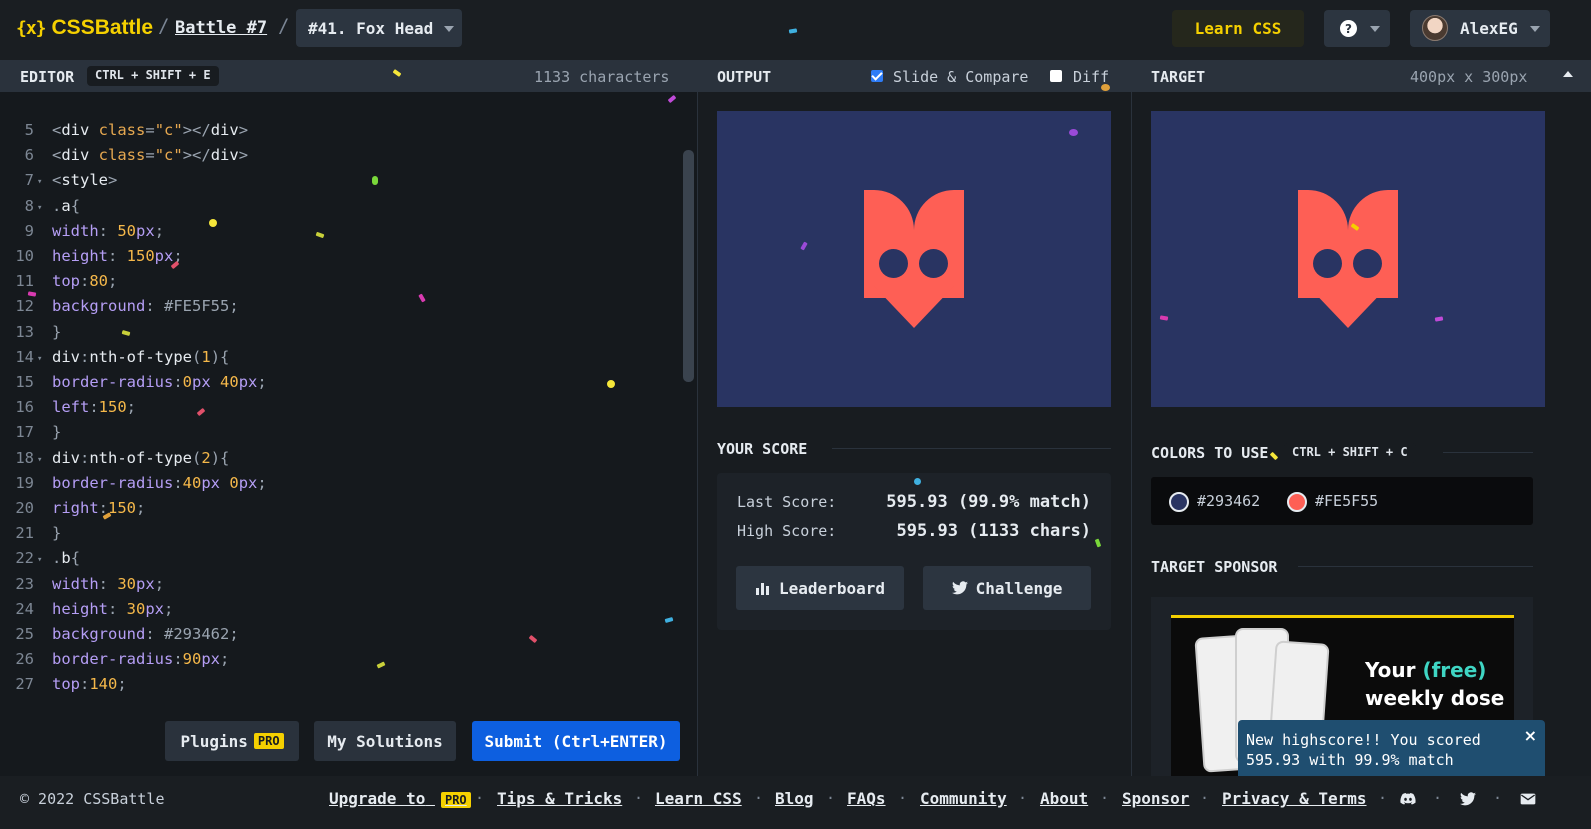 Image resolution: width=1591 pixels, height=829 pixels. I want to click on footer-link-privacy: Privacy & Terms, so click(1294, 798).